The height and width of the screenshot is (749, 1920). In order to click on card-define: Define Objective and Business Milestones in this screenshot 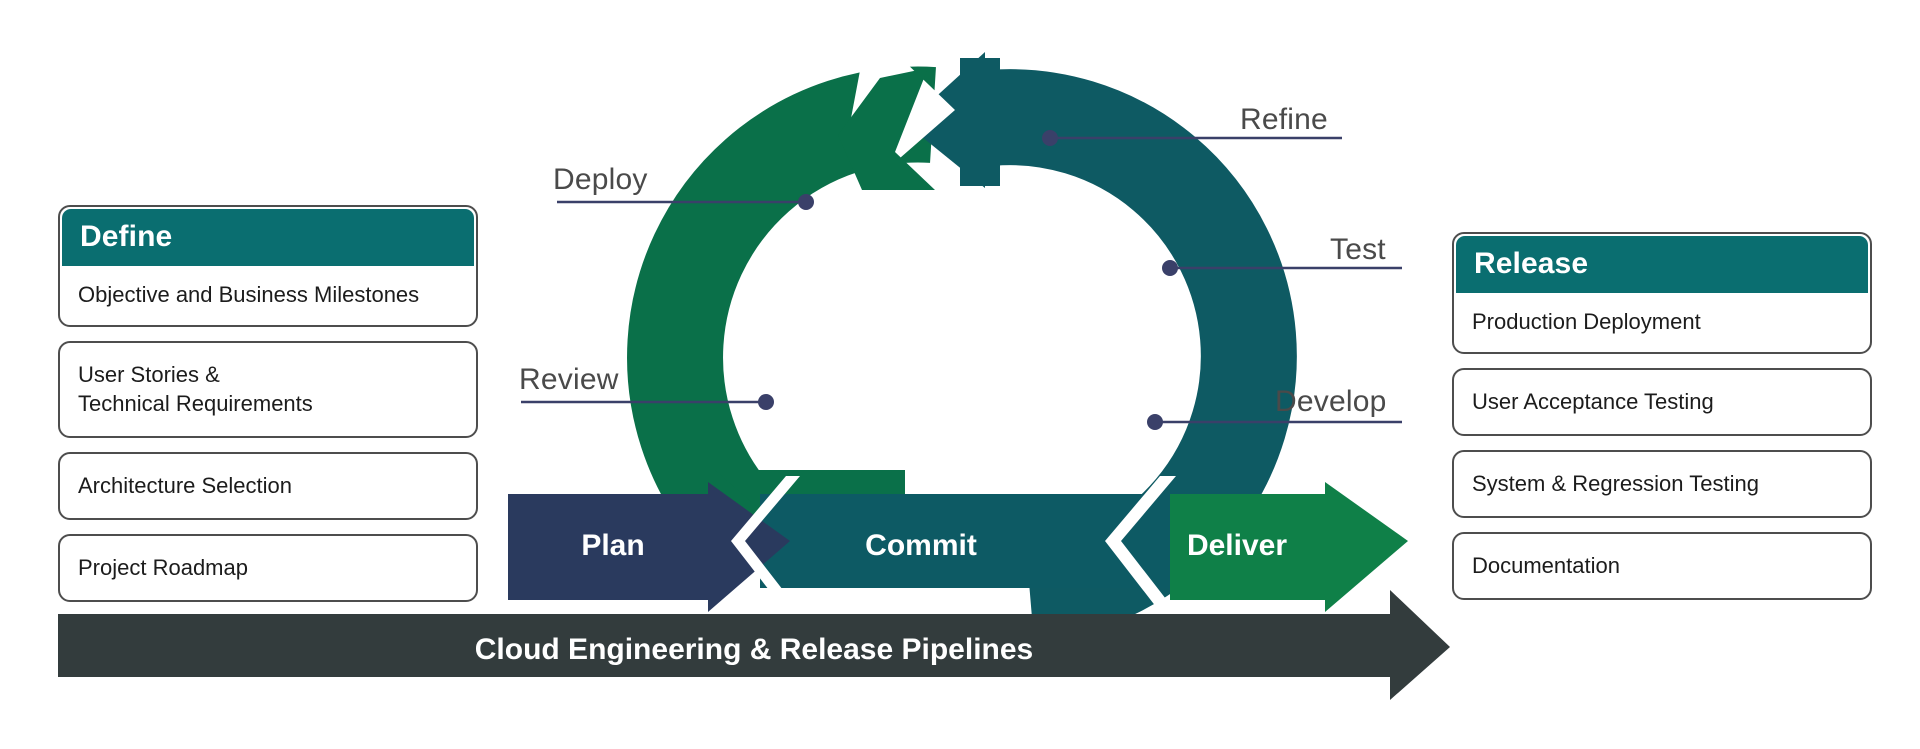, I will do `click(268, 266)`.